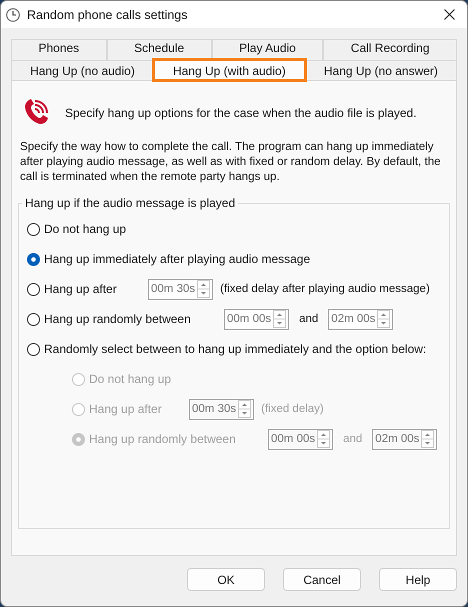 This screenshot has width=468, height=607. What do you see at coordinates (13, 15) in the screenshot?
I see `clock-icon` at bounding box center [13, 15].